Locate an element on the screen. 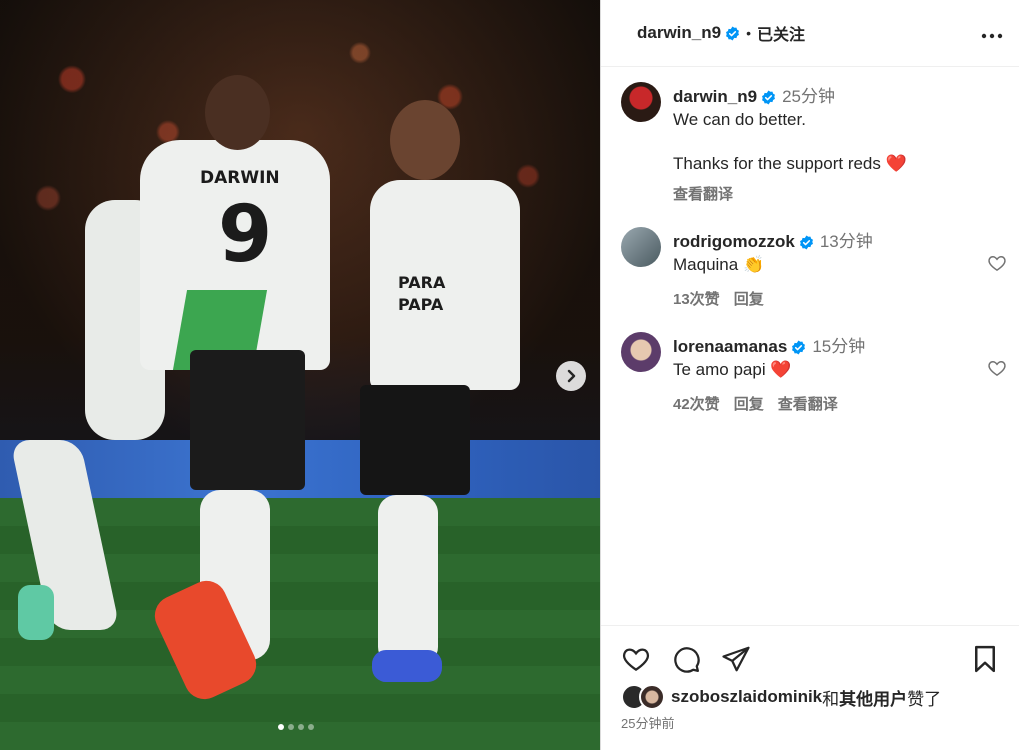 This screenshot has width=1019, height=750. more-horizontal-icon is located at coordinates (992, 35).